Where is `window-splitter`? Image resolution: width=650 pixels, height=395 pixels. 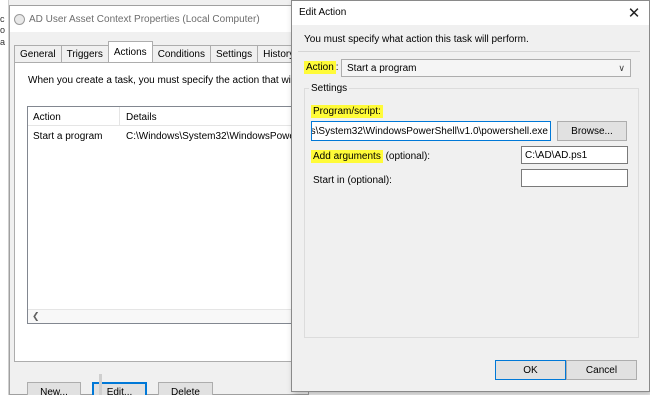
window-splitter is located at coordinates (100, 384).